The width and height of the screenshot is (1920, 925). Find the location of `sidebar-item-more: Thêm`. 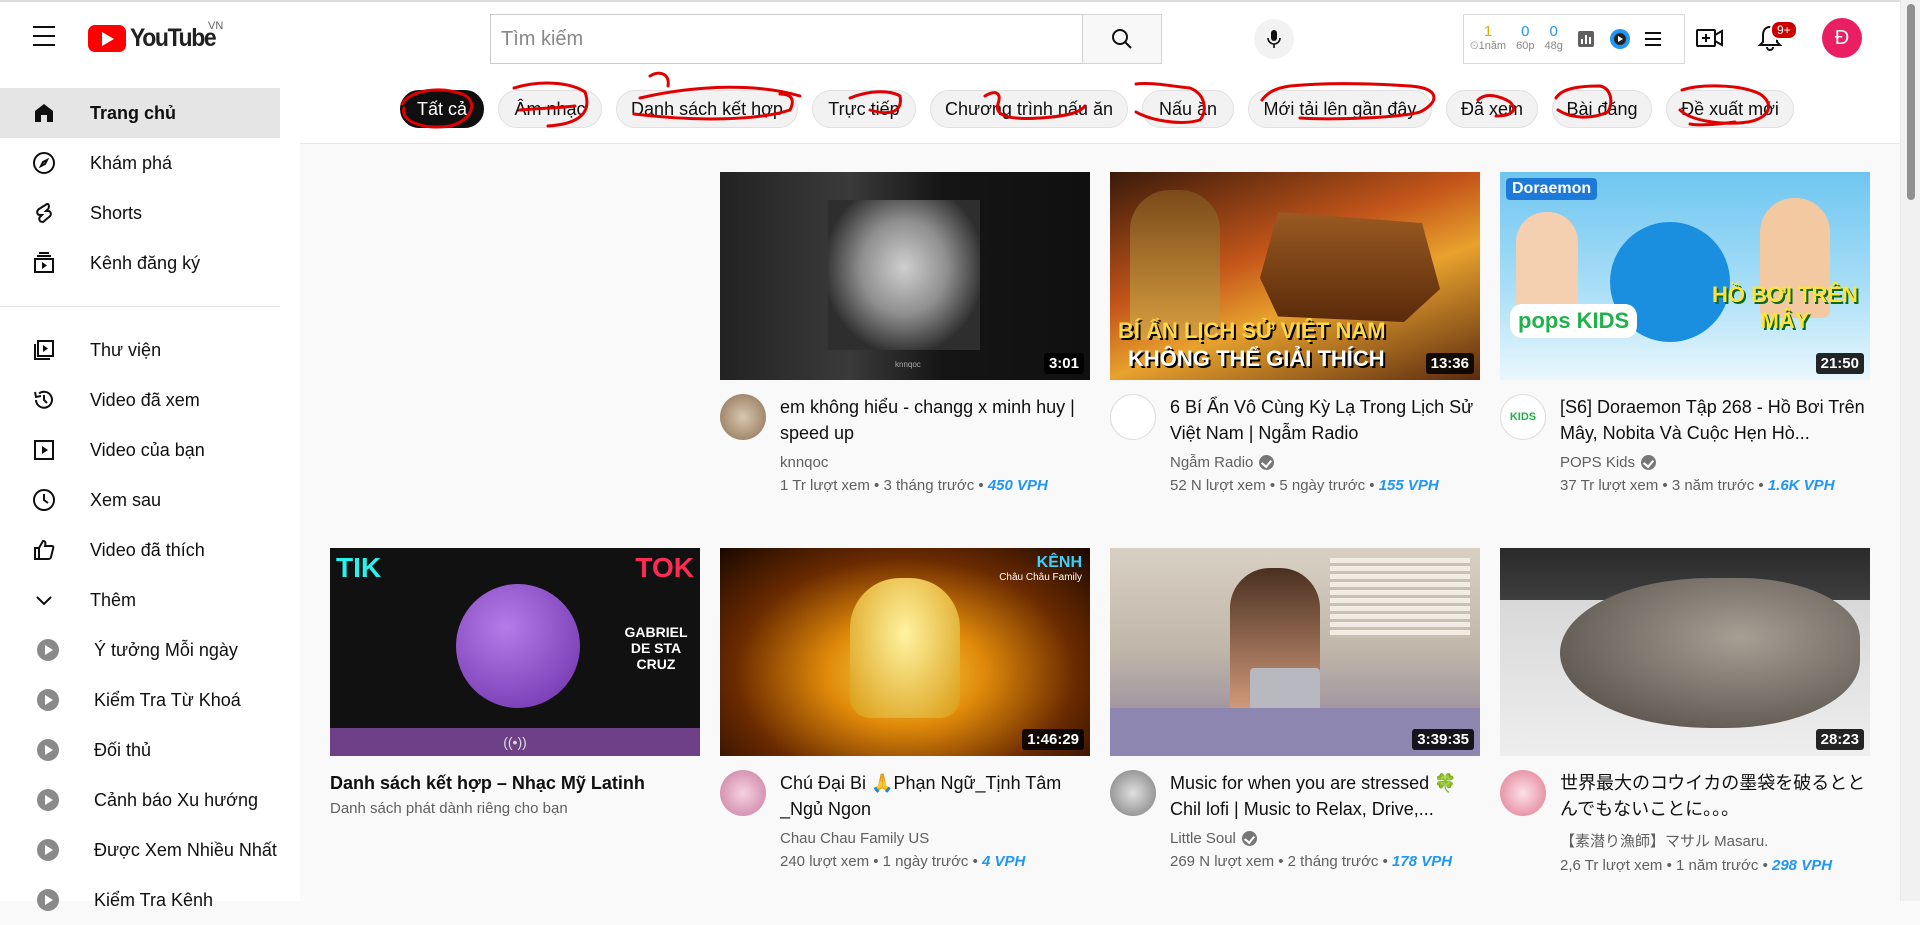

sidebar-item-more: Thêm is located at coordinates (150, 600).